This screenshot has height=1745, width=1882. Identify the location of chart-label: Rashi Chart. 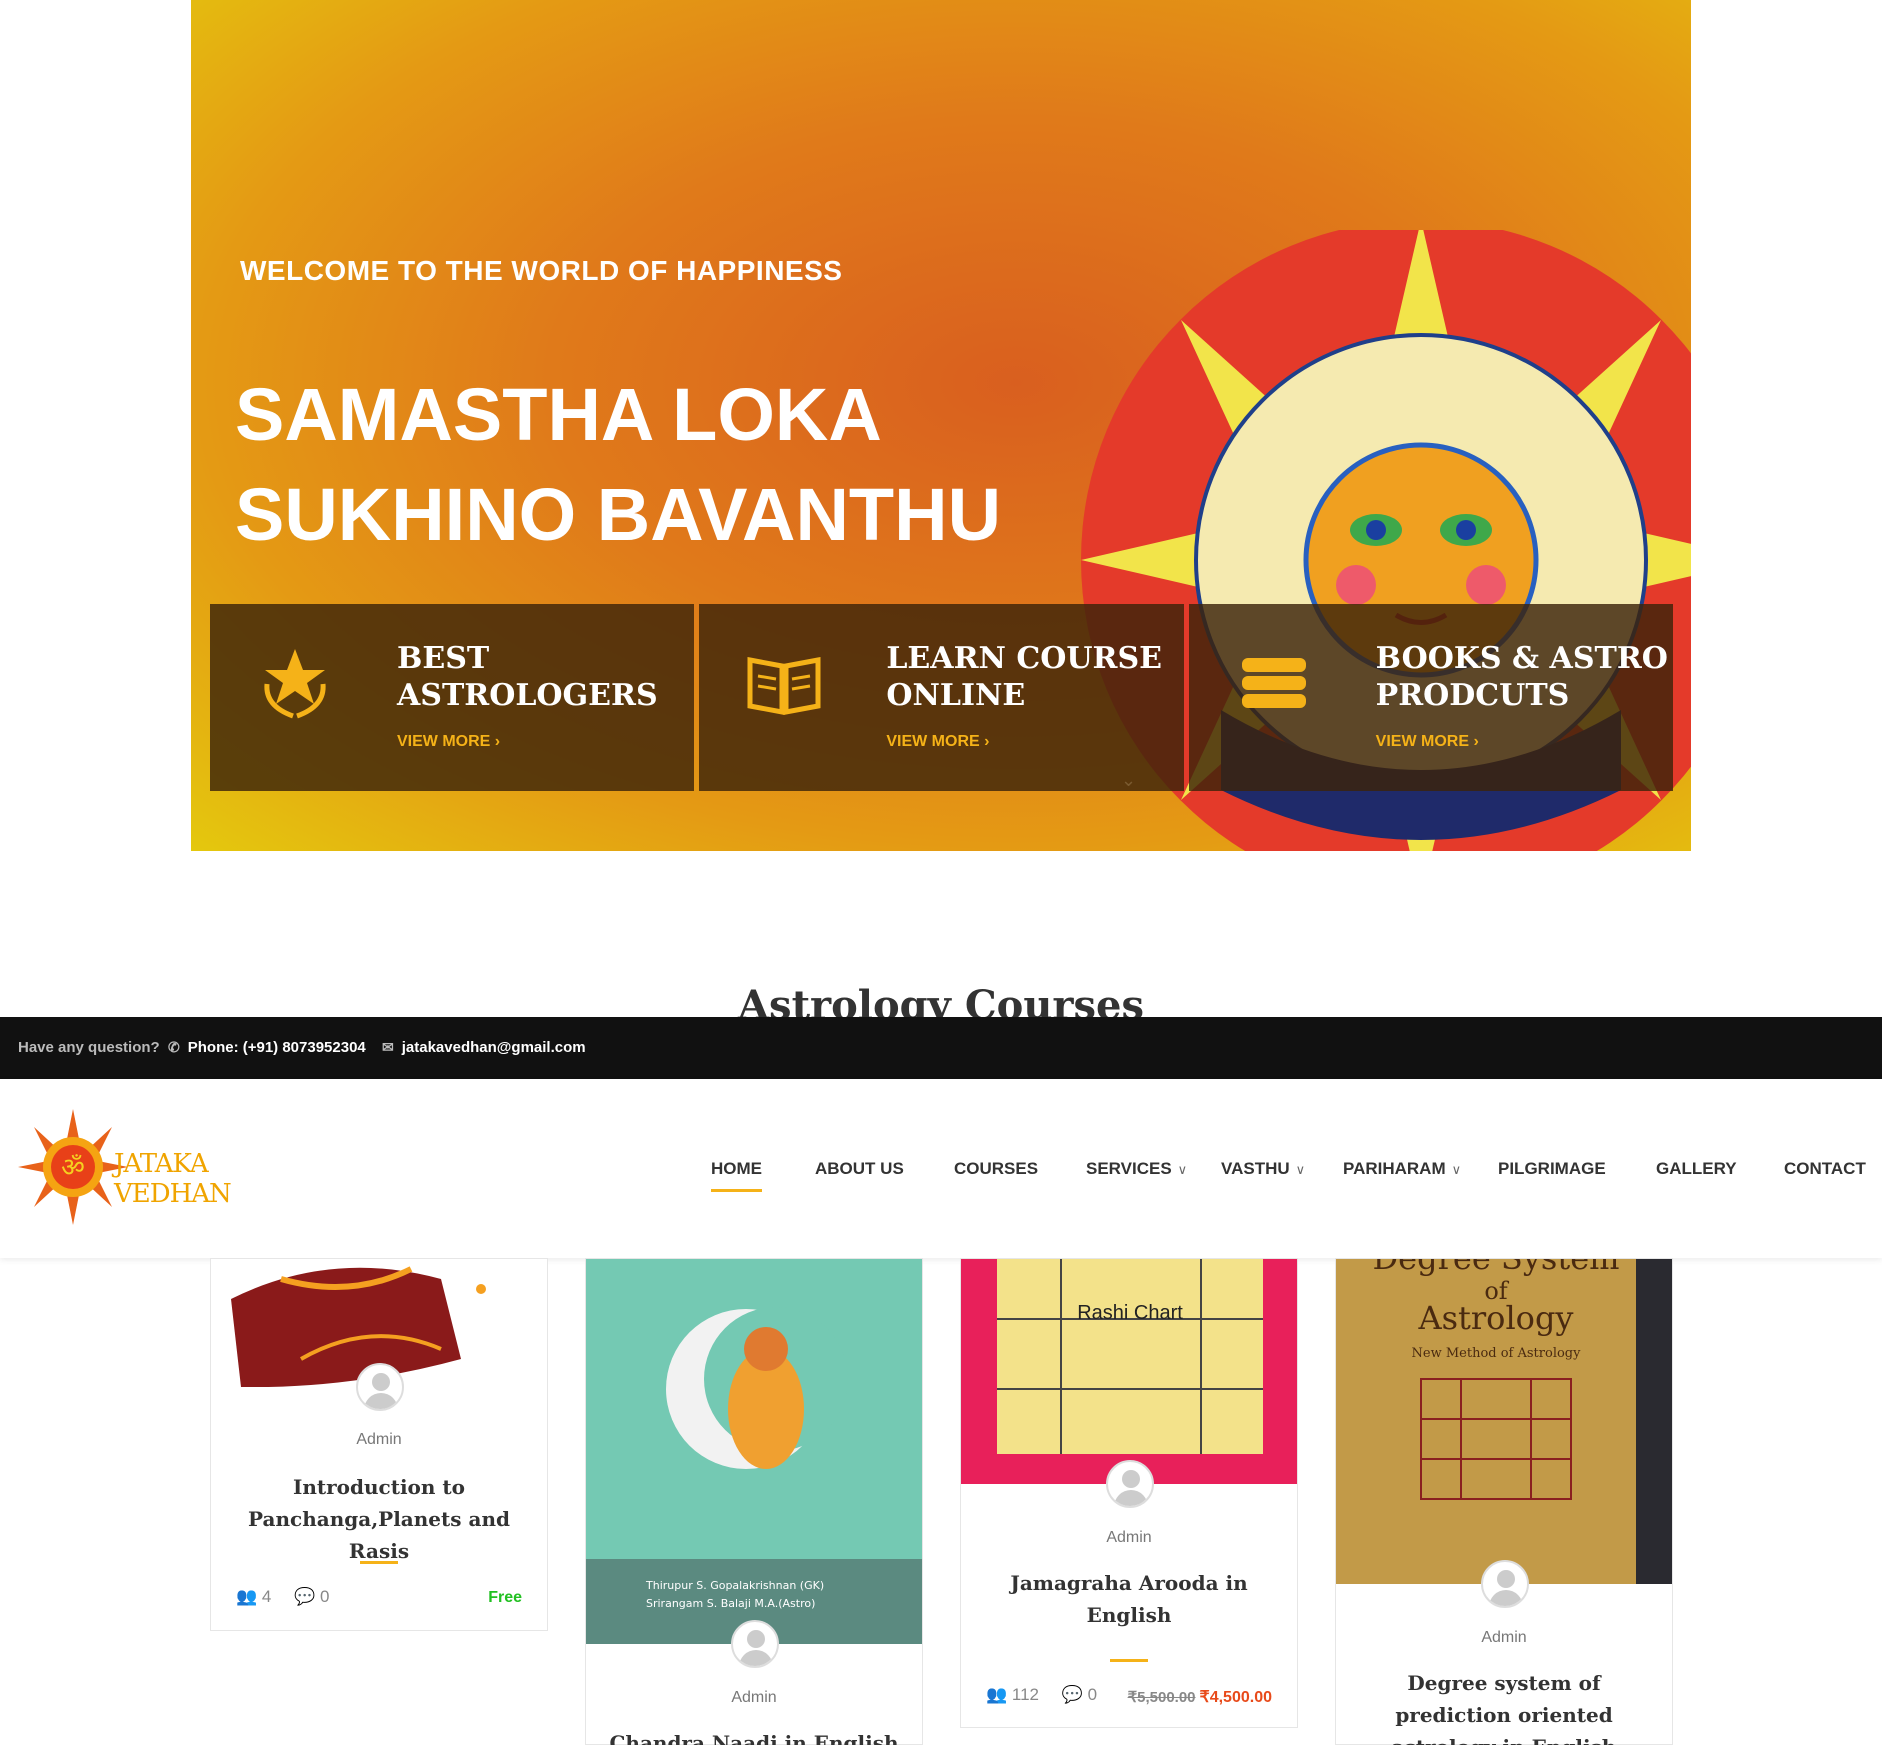
(1130, 1313).